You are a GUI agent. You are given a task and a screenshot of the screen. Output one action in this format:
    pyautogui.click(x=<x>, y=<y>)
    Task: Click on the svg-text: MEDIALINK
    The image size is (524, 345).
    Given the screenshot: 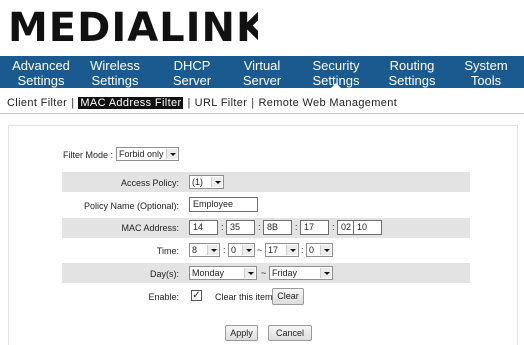 What is the action you would take?
    pyautogui.click(x=133, y=27)
    